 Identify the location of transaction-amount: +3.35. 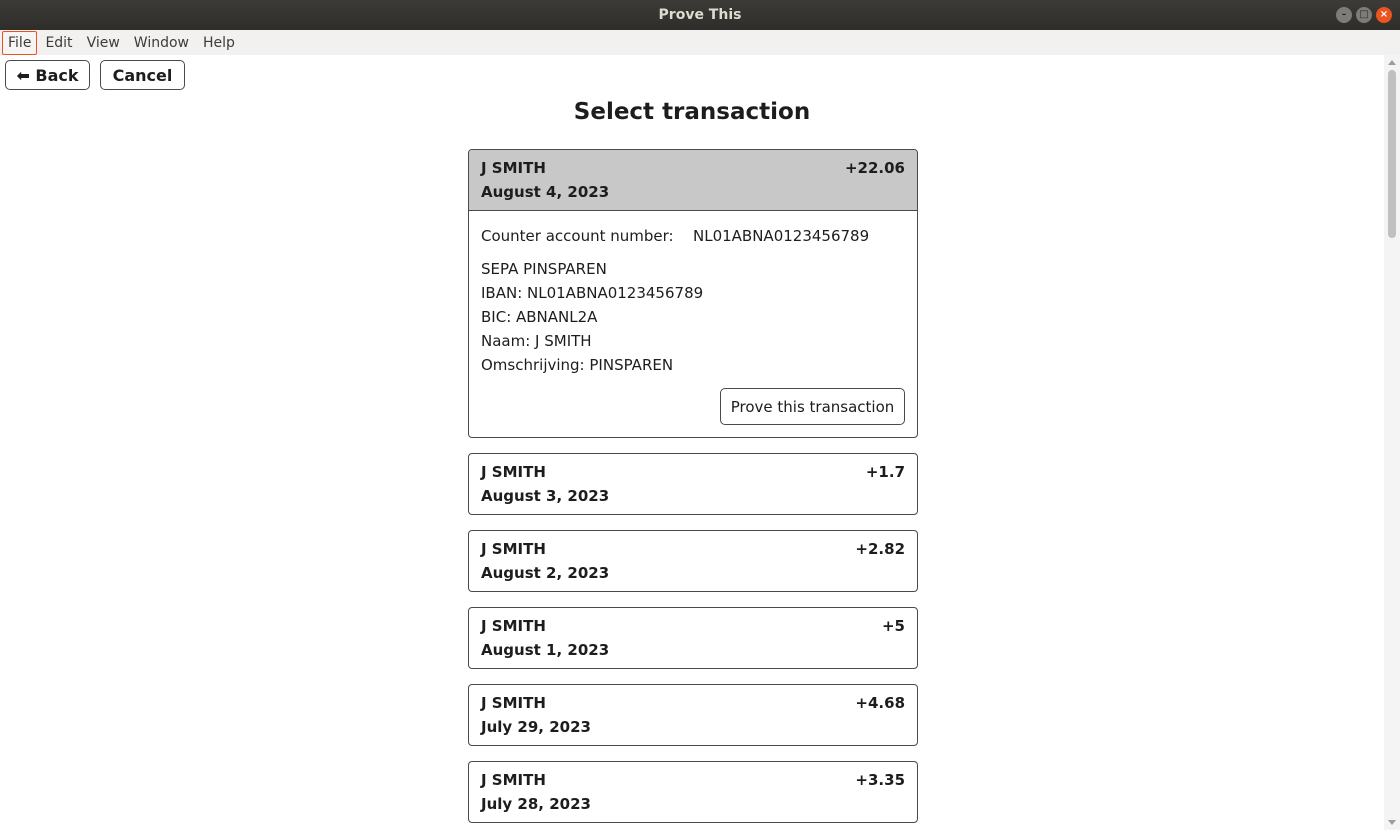
(880, 780).